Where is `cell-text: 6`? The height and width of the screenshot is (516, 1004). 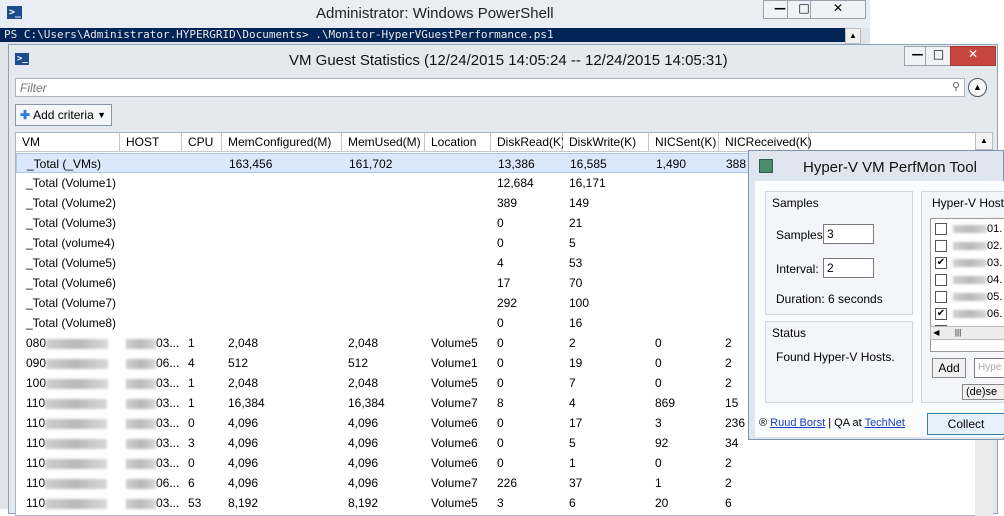 cell-text: 6 is located at coordinates (191, 483).